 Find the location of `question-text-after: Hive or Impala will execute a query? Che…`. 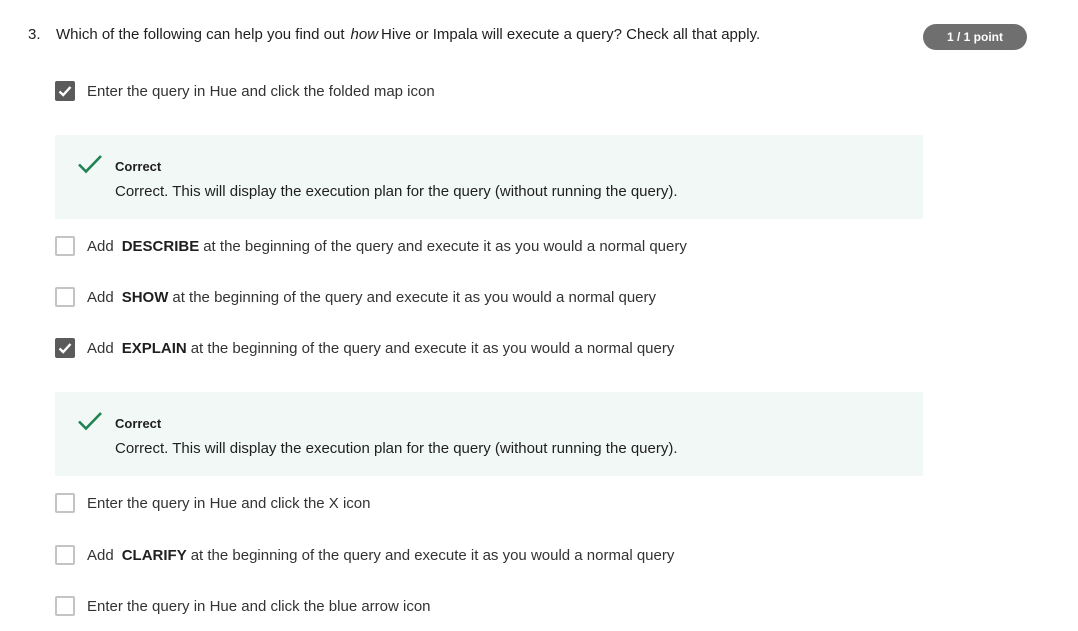

question-text-after: Hive or Impala will execute a query? Che… is located at coordinates (571, 34).